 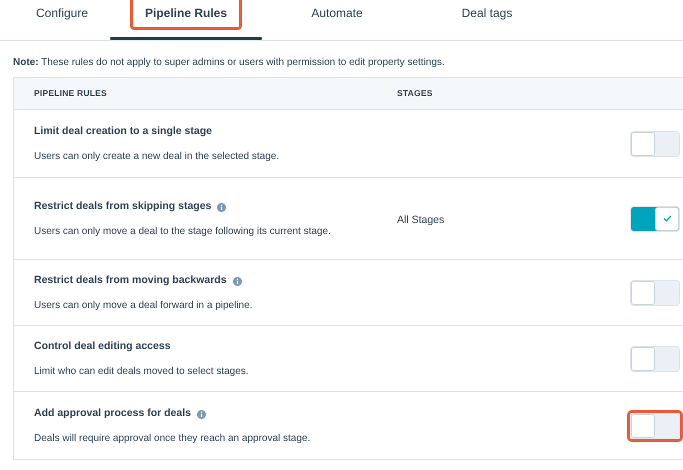 I want to click on rule-title: Limit deal creation to a single stage, so click(x=123, y=132).